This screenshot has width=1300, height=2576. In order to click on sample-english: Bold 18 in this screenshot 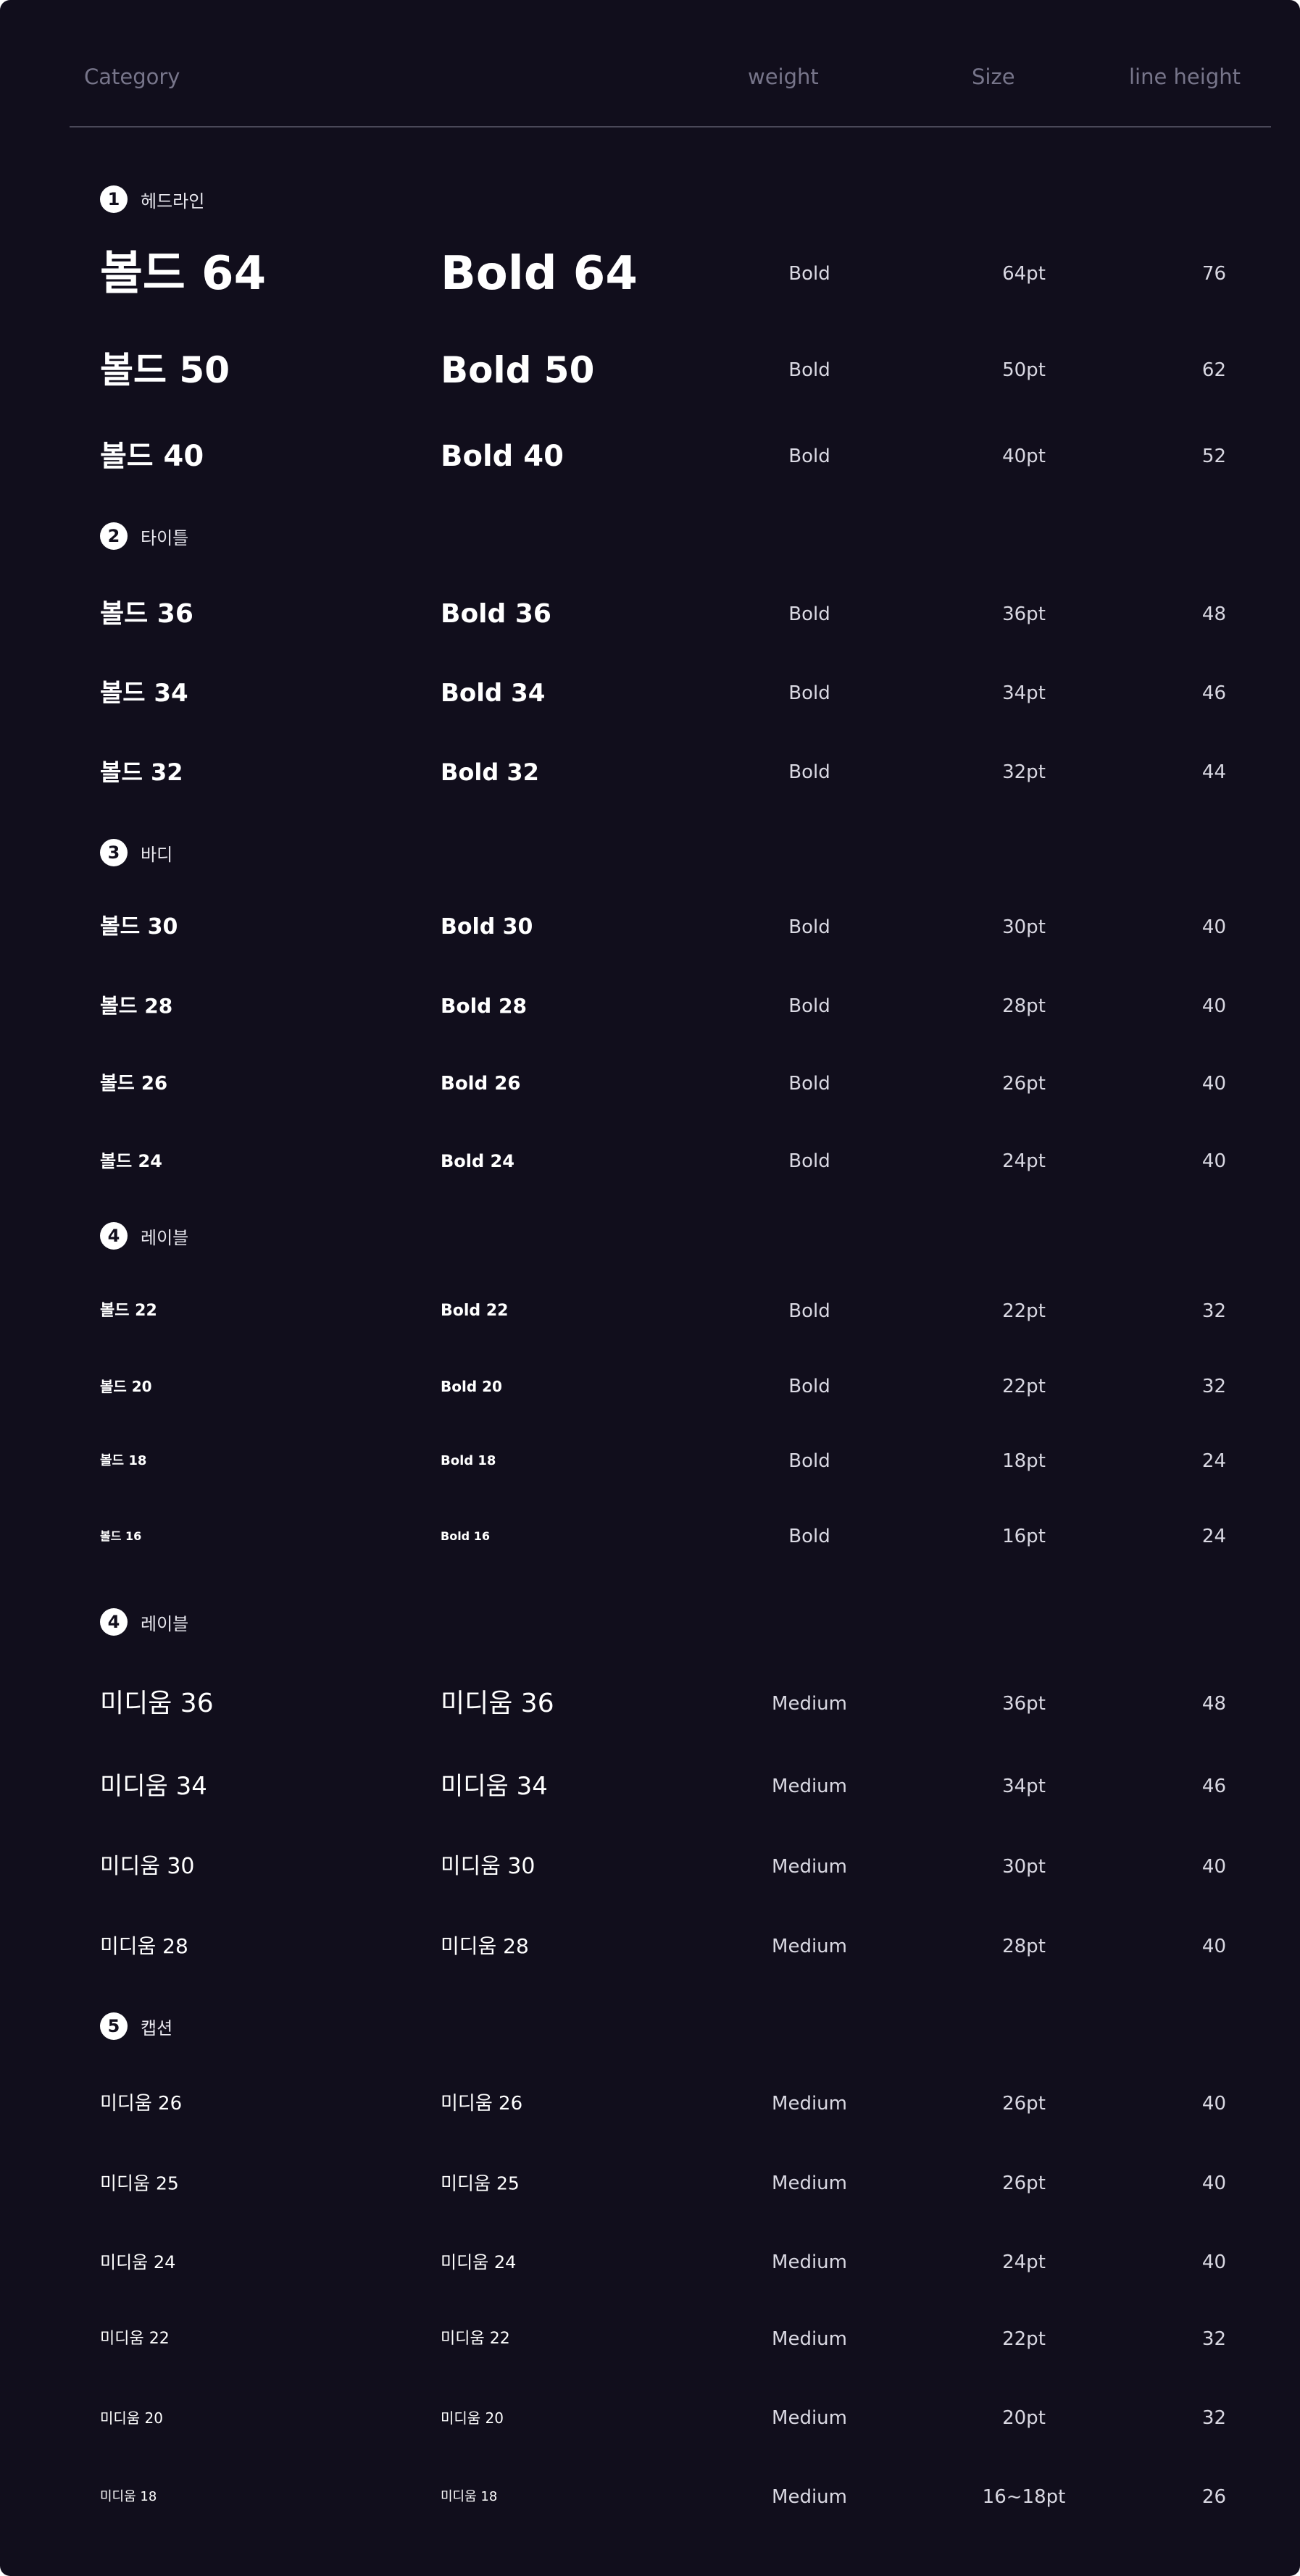, I will do `click(468, 1460)`.